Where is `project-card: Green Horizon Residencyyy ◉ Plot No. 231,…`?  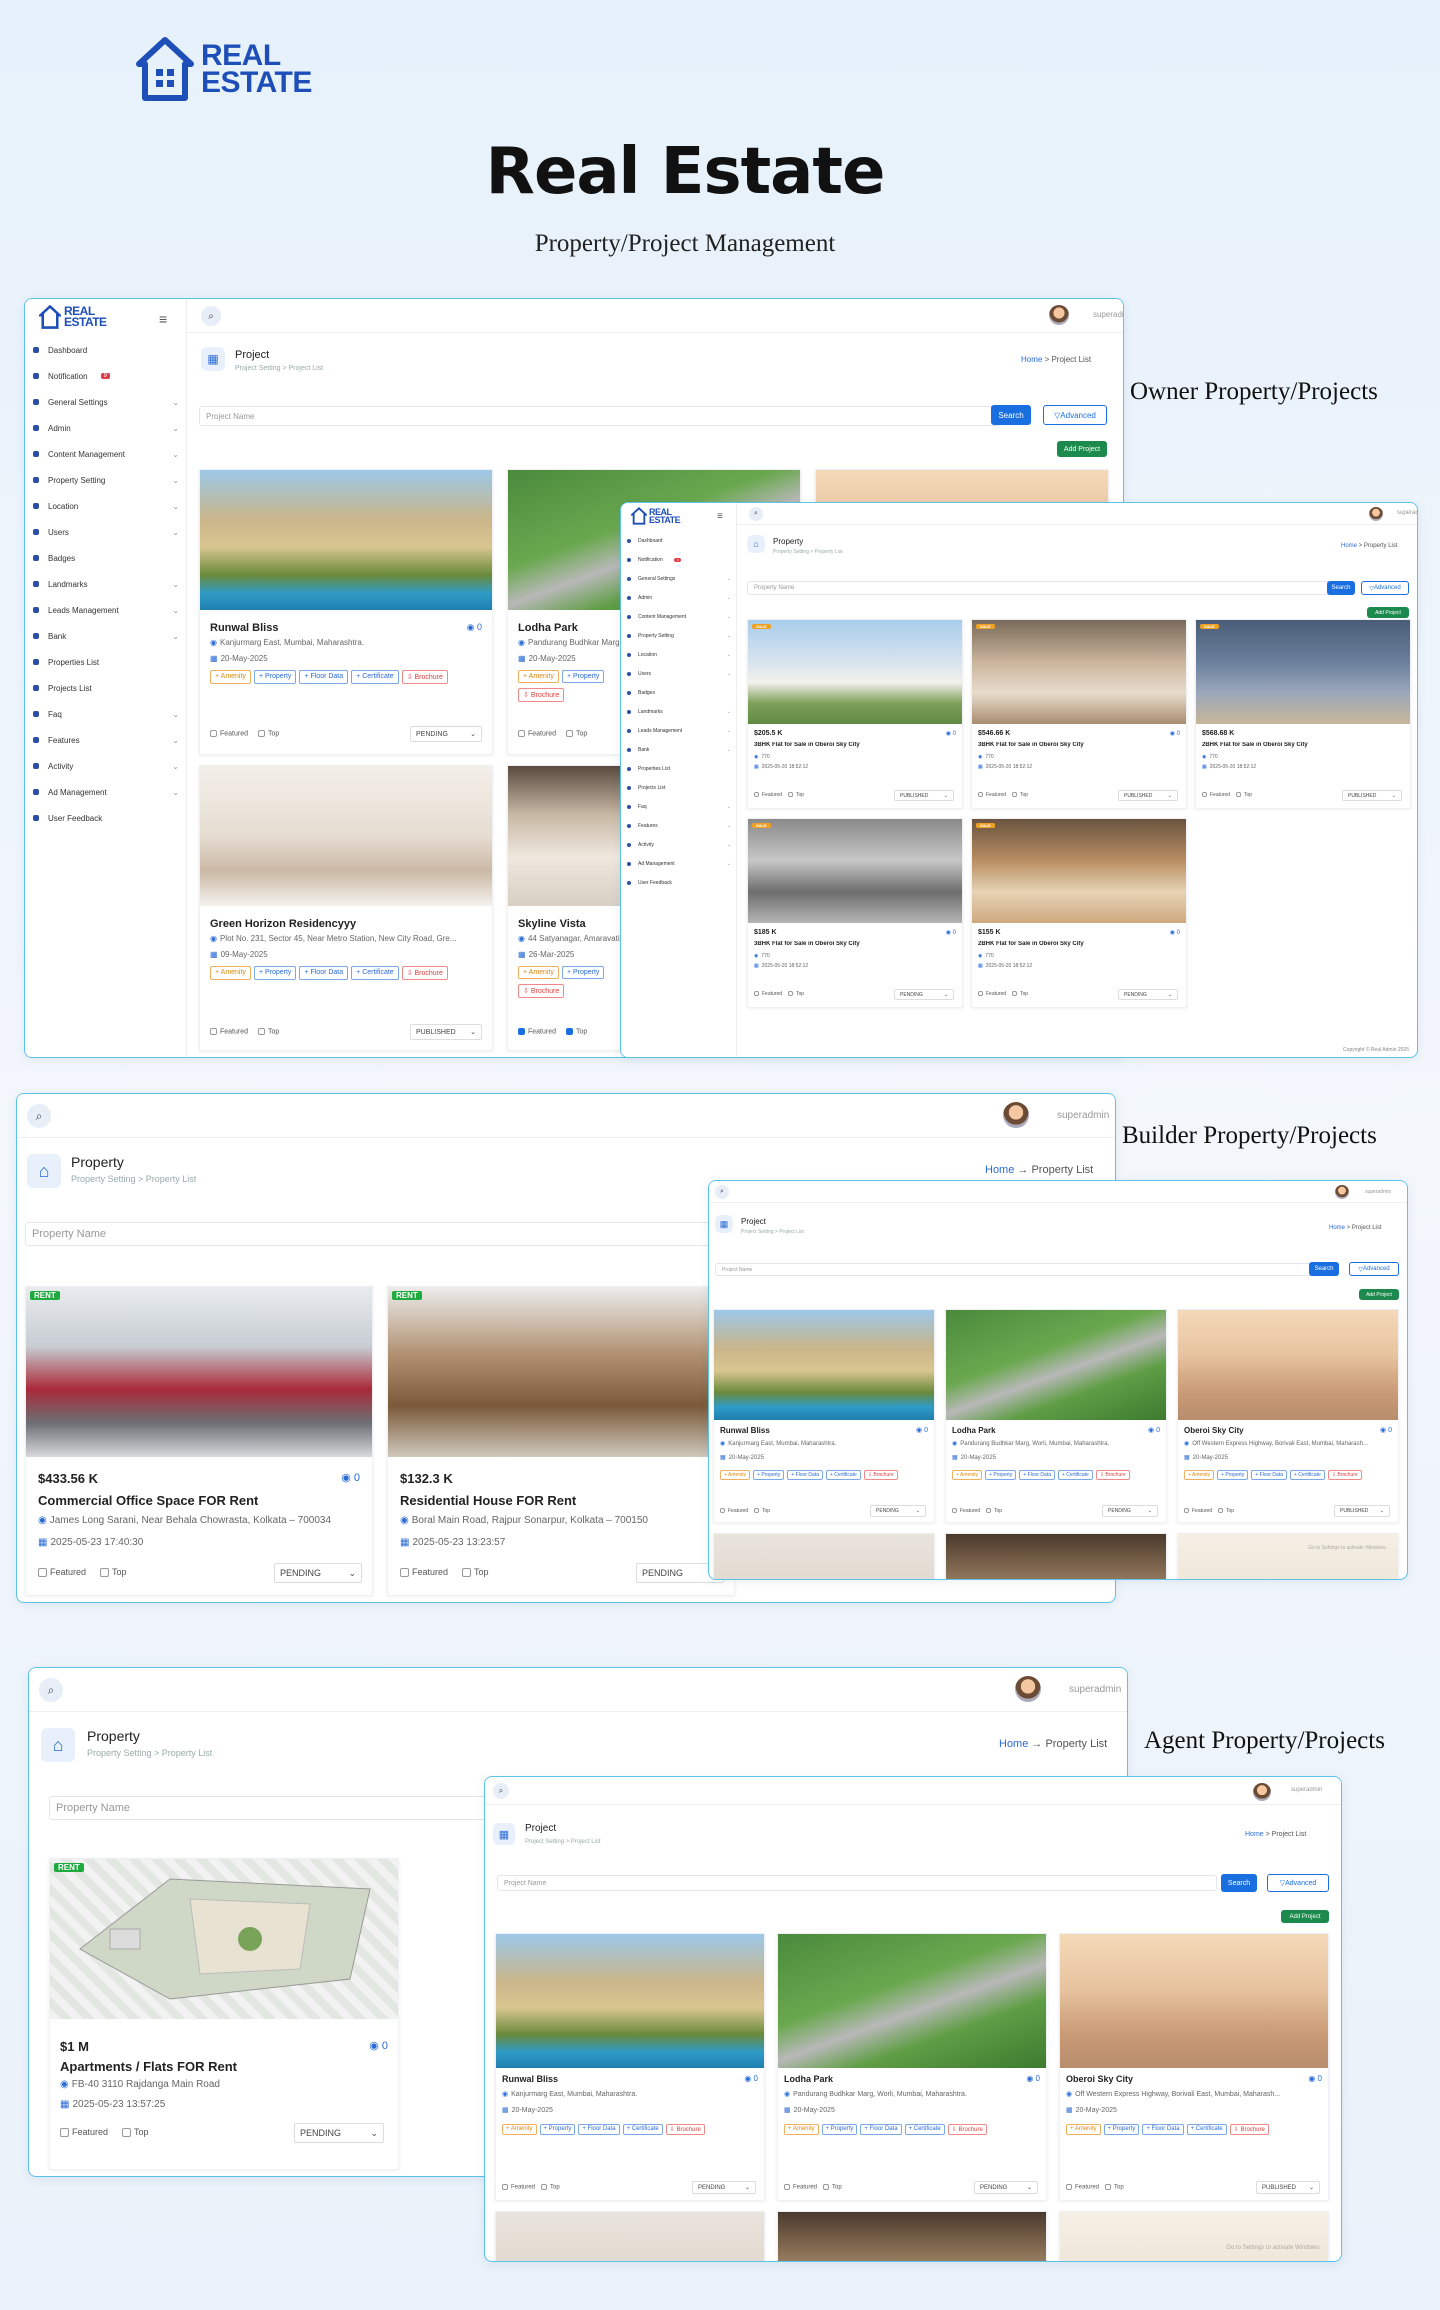
project-card: Green Horizon Residencyyy ◉ Plot No. 231,… is located at coordinates (346, 908).